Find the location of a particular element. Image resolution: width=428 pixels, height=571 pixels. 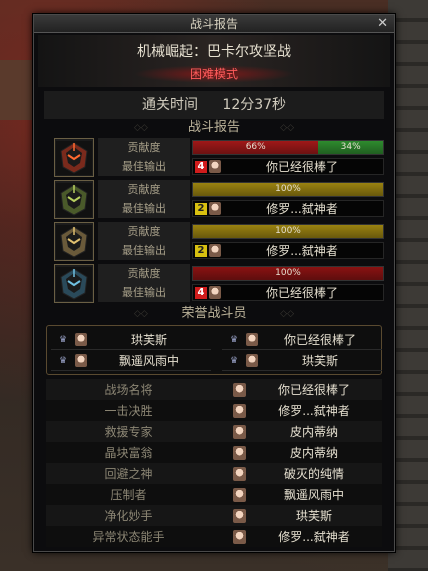

award-title: 战场名将 is located at coordinates (128, 390).